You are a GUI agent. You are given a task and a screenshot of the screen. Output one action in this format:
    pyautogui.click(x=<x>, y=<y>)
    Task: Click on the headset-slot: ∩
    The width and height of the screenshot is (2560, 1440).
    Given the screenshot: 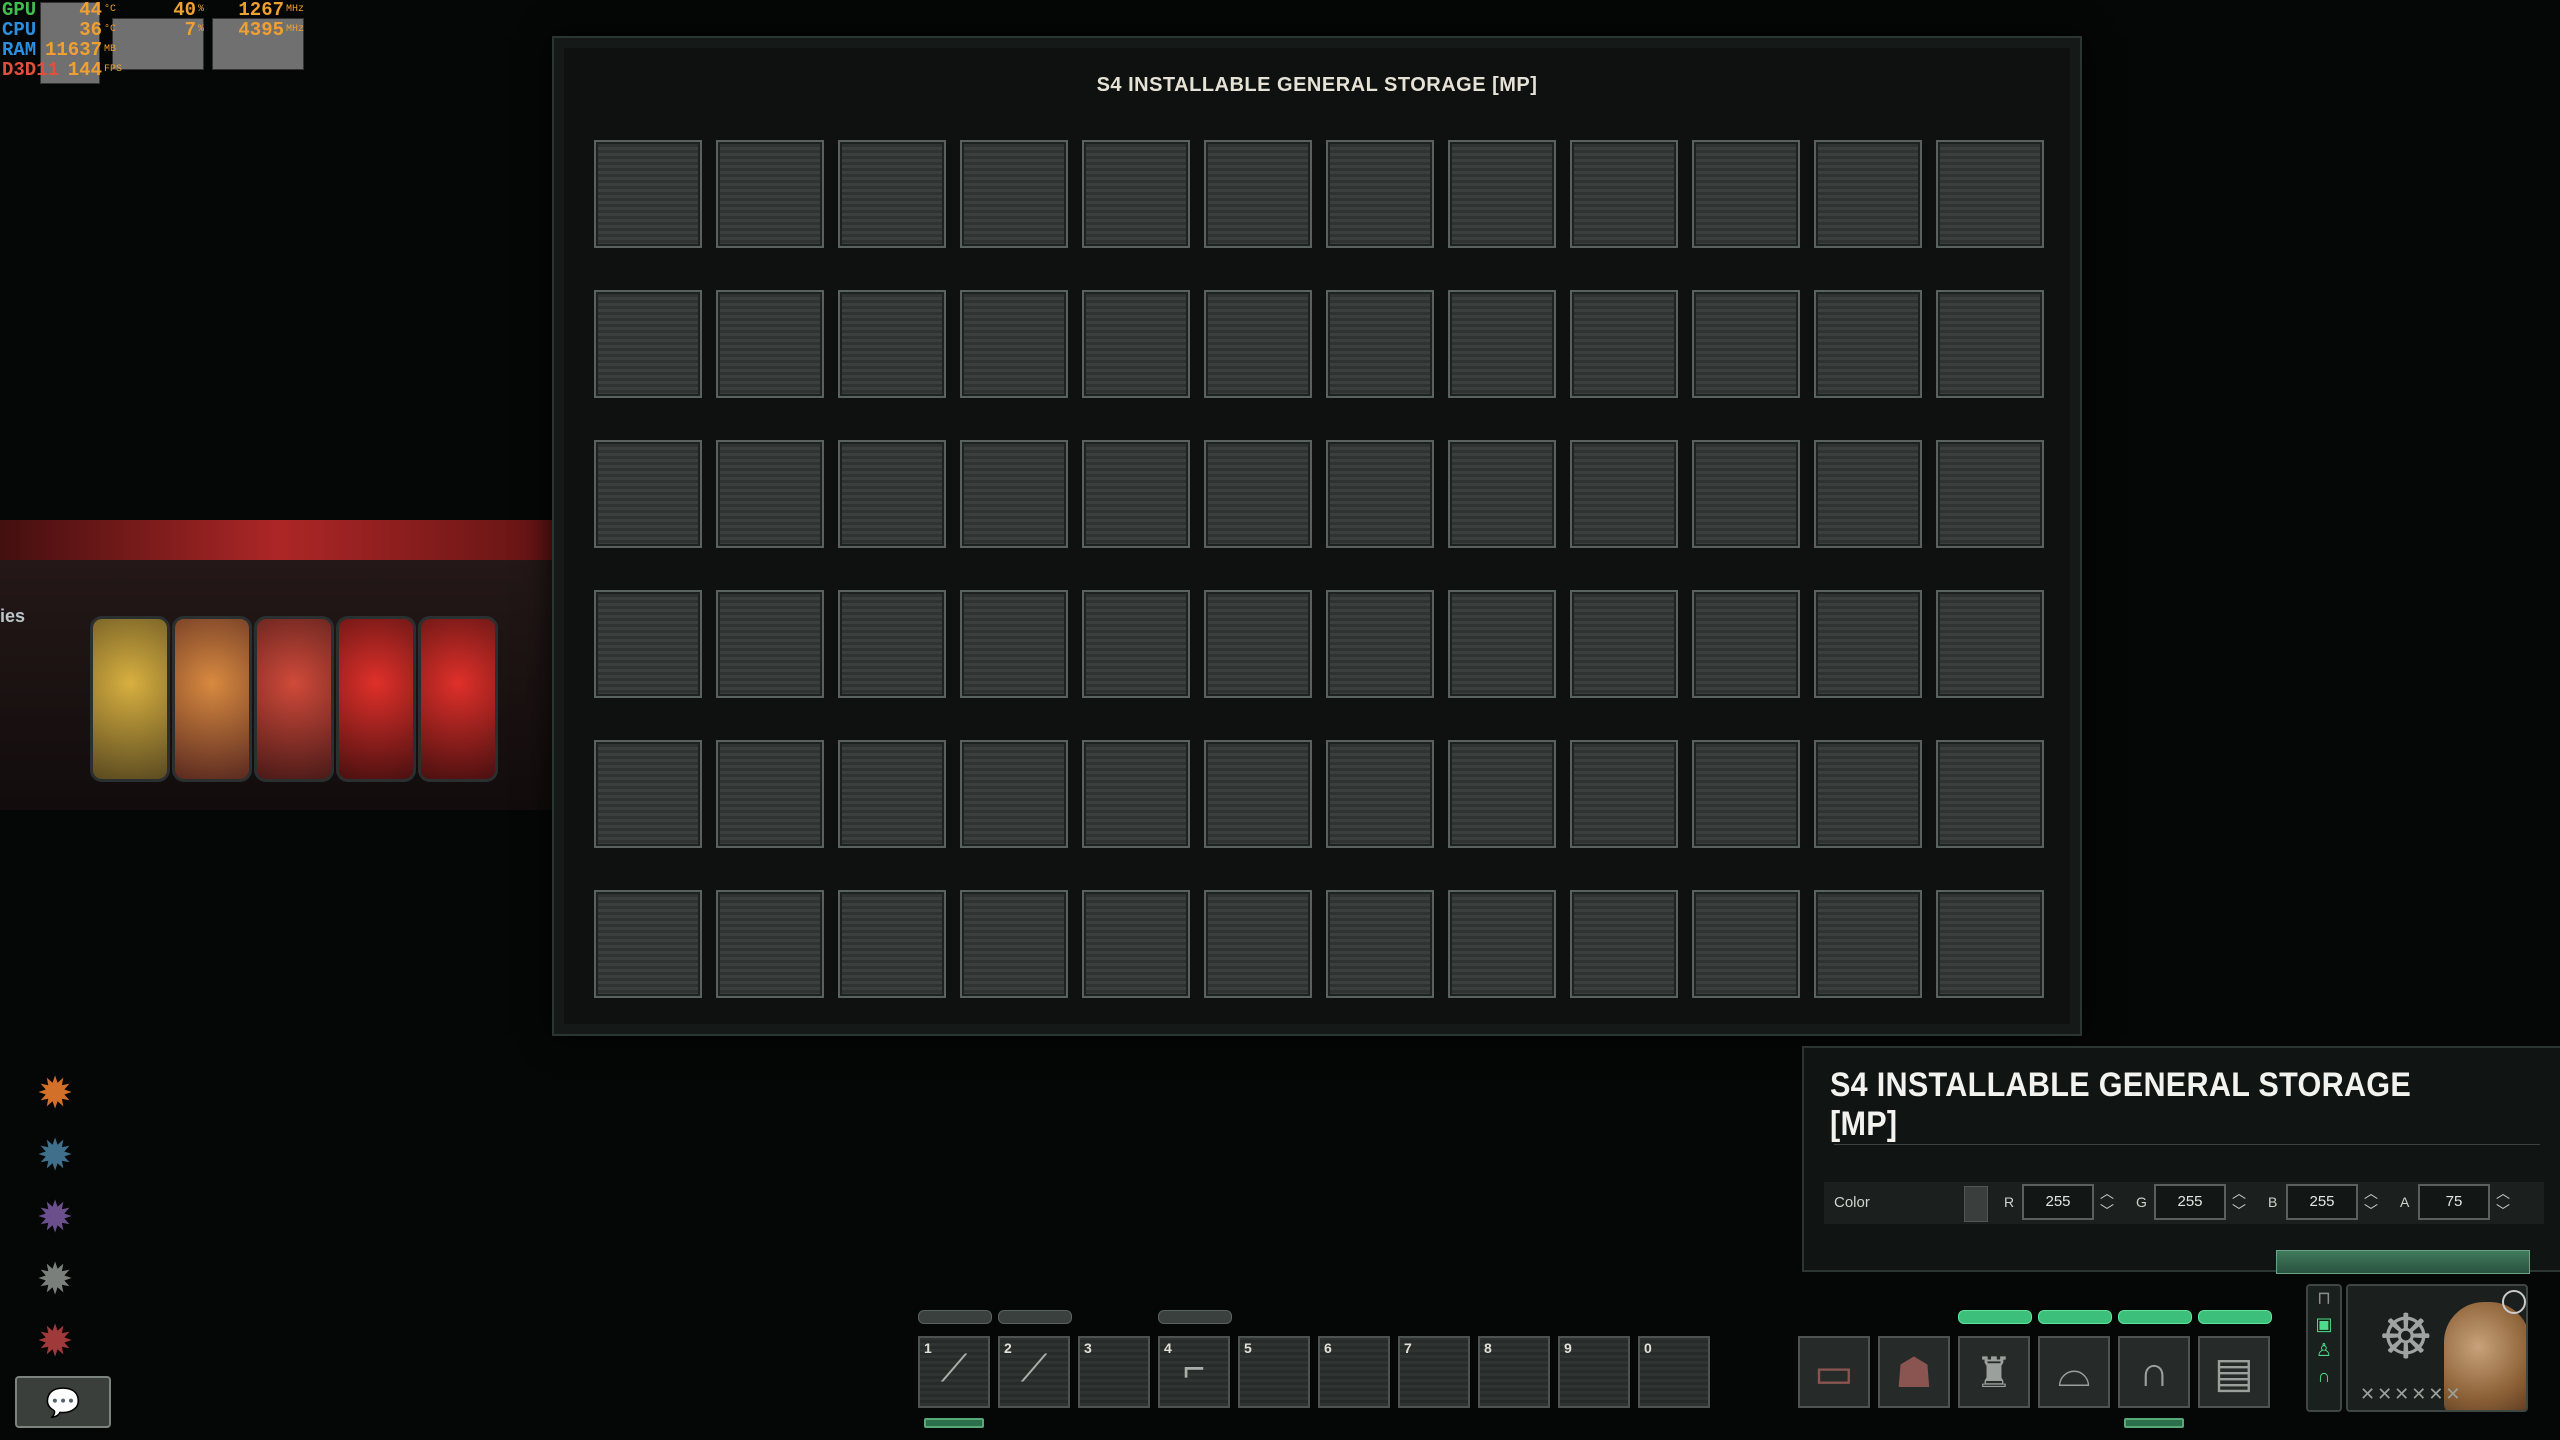 What is the action you would take?
    pyautogui.click(x=2154, y=1372)
    